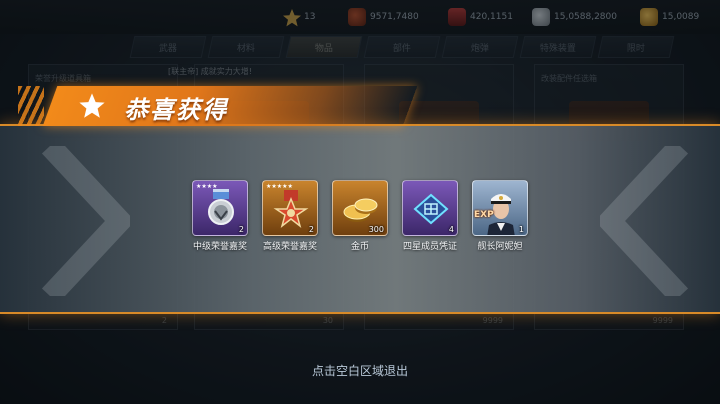  I want to click on reward-title: 恭喜获得, so click(176, 110).